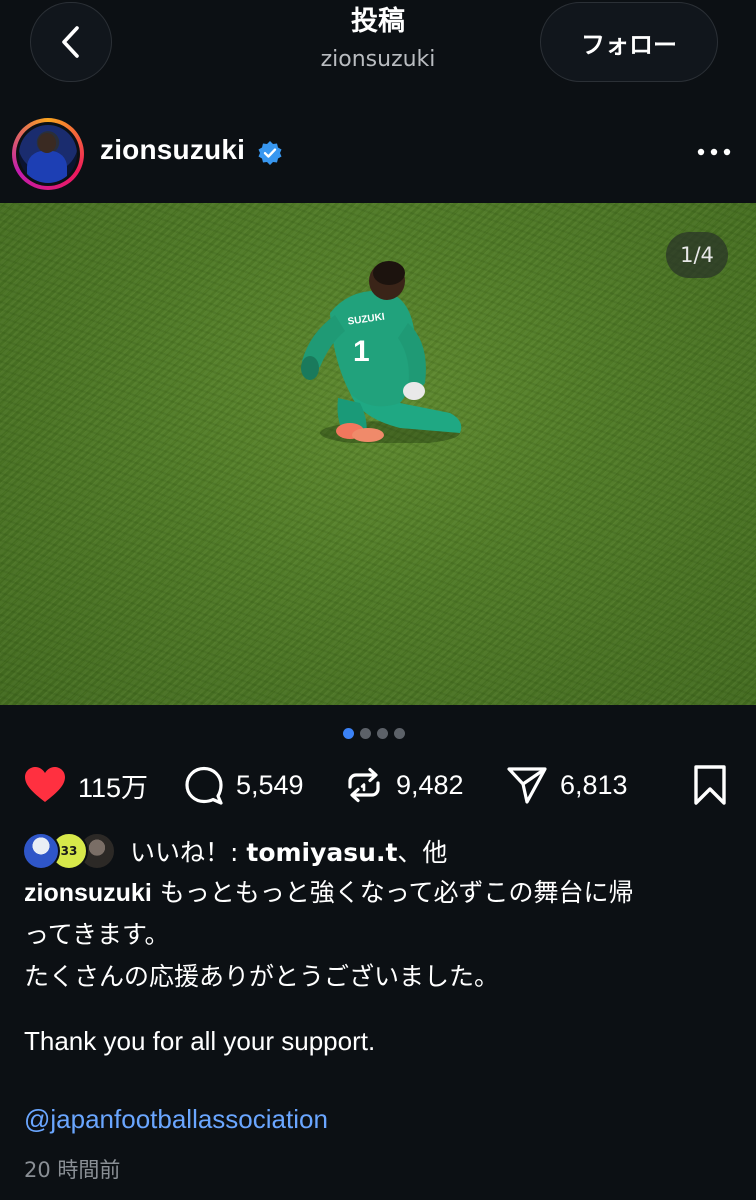 This screenshot has width=756, height=1200. I want to click on avatar-badge-text: 33, so click(69, 851).